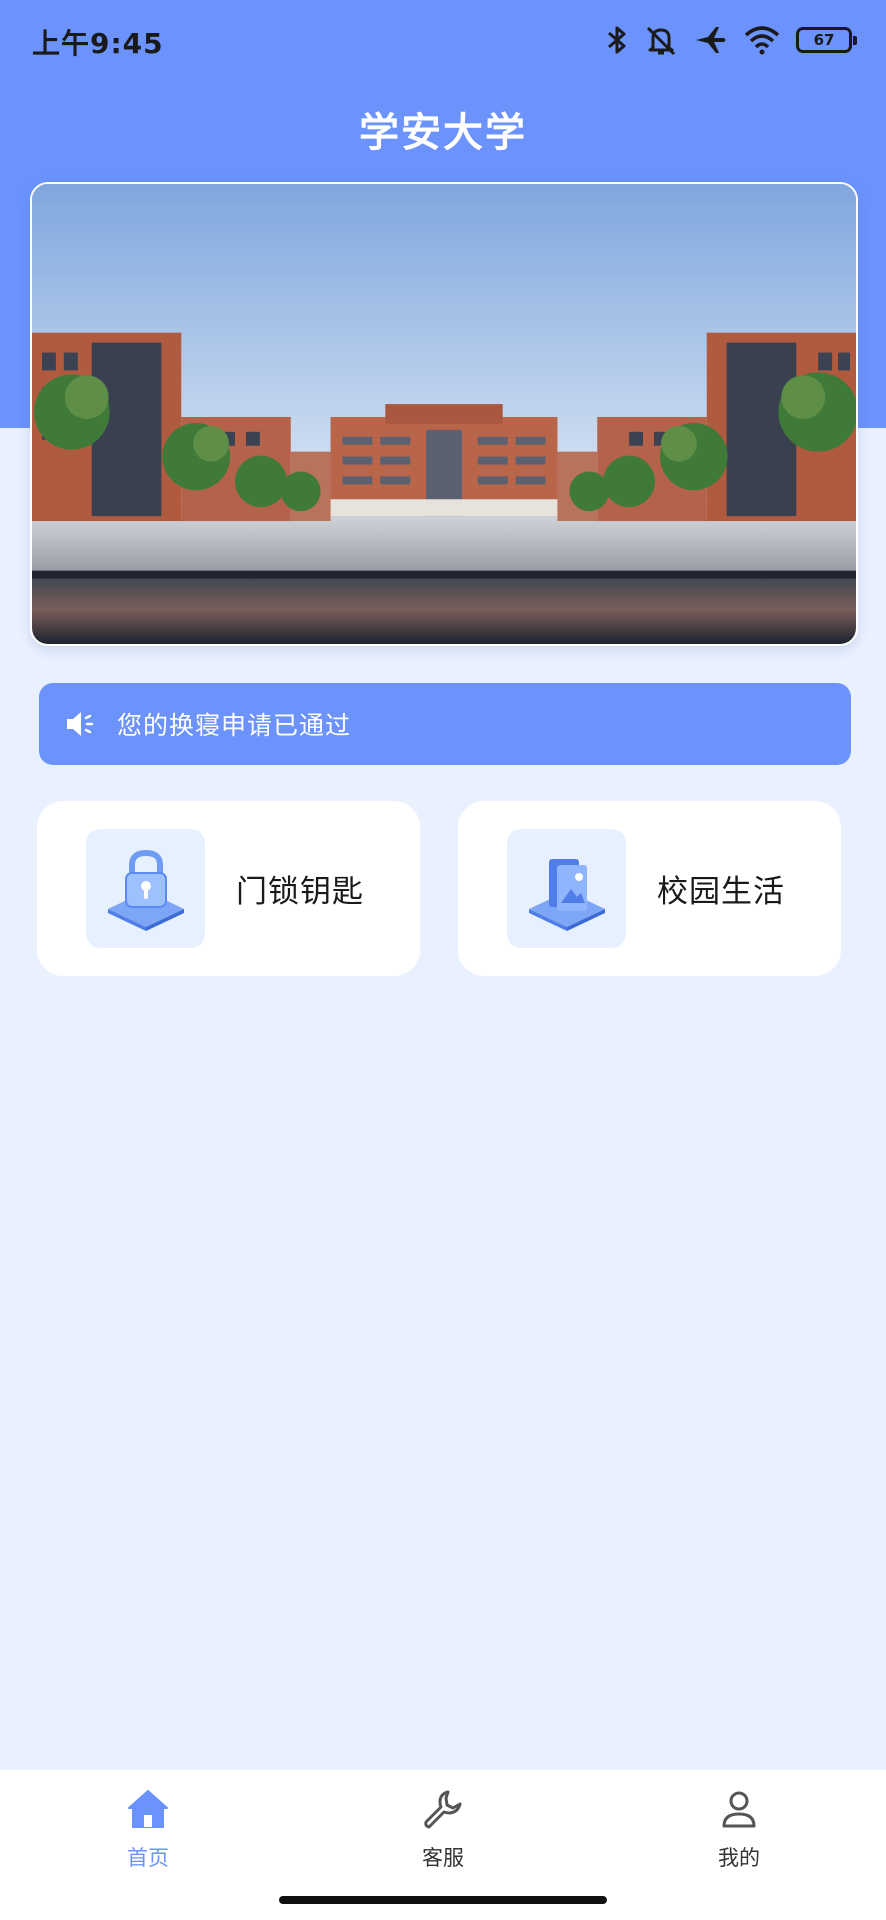 This screenshot has width=886, height=1920. I want to click on nav-home-label: 首页, so click(148, 1858).